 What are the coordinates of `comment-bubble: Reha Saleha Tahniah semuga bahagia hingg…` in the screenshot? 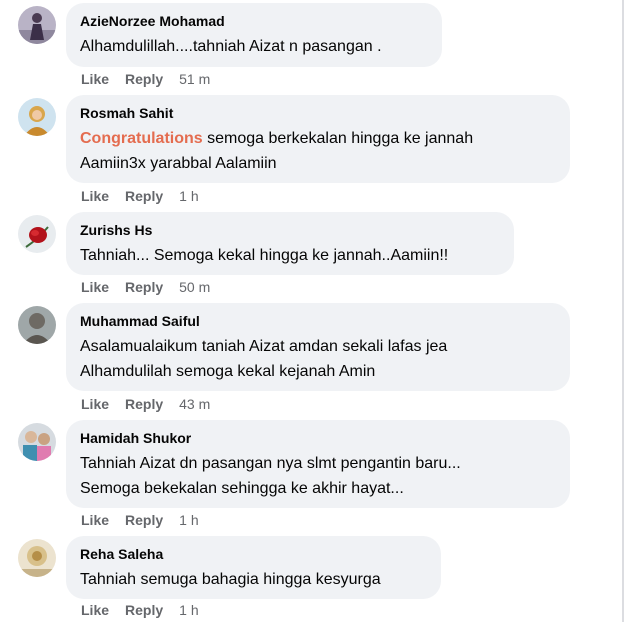 It's located at (253, 567).